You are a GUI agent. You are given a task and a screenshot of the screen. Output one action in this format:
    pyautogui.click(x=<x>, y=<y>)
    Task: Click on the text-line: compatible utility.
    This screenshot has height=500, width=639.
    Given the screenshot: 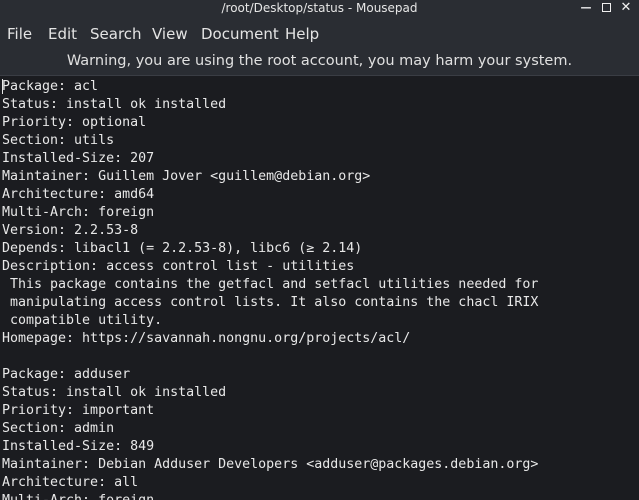 What is the action you would take?
    pyautogui.click(x=319, y=321)
    